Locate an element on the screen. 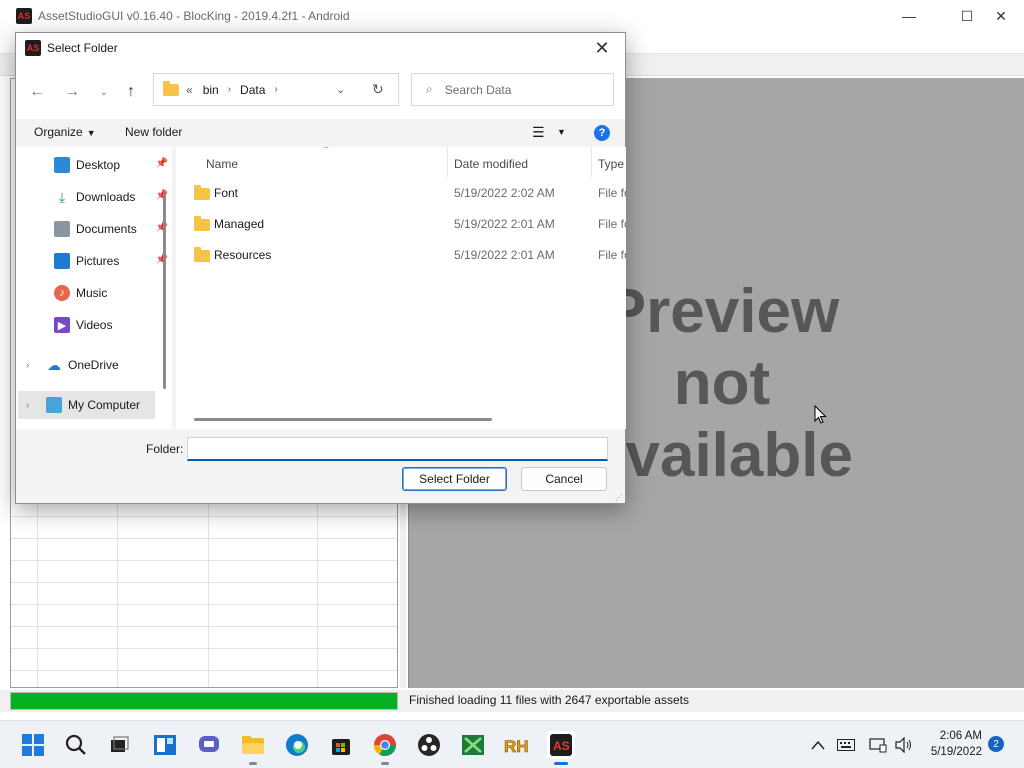 This screenshot has height=768, width=1024. organize-button: Organize ▼ is located at coordinates (65, 132).